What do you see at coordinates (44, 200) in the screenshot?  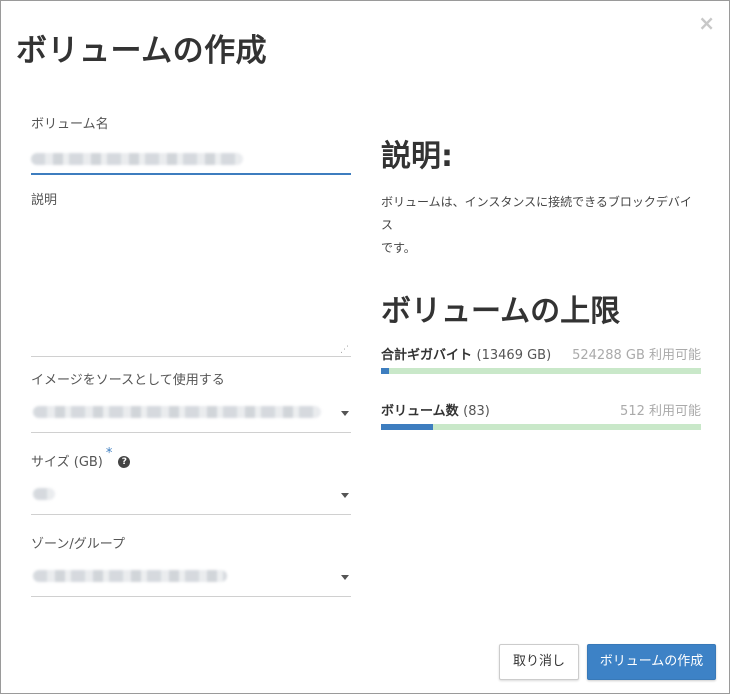 I see `description-label: 説明` at bounding box center [44, 200].